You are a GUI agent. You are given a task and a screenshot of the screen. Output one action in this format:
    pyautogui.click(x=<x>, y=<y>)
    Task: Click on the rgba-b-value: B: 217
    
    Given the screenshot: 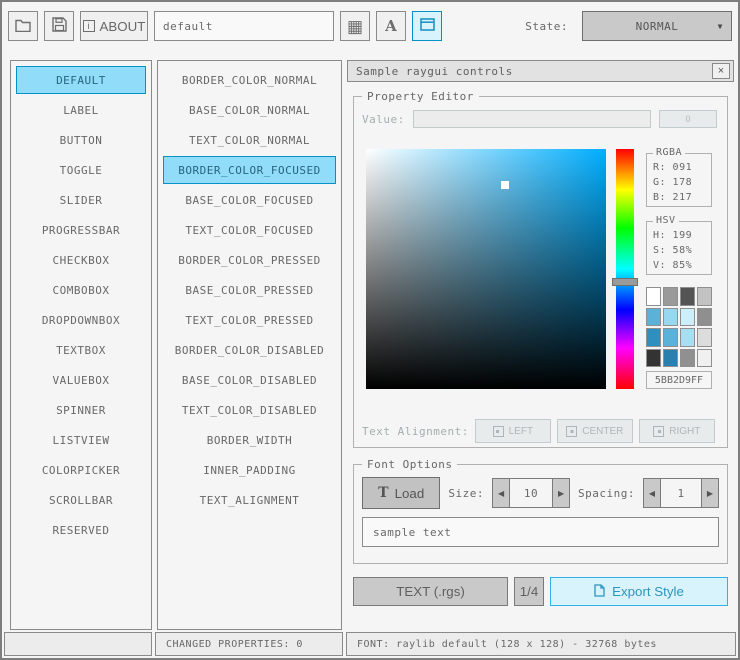 What is the action you would take?
    pyautogui.click(x=673, y=197)
    